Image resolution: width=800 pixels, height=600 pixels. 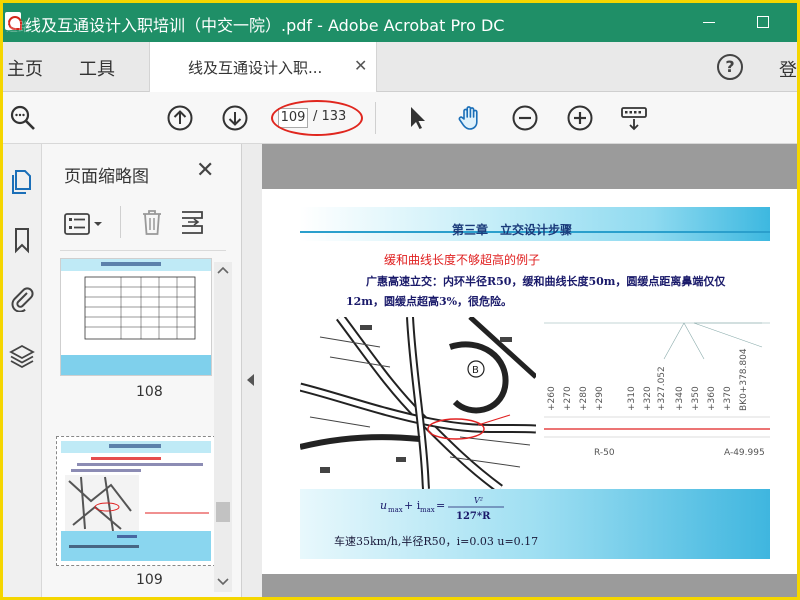 I want to click on thumbnail-page-number: 109, so click(x=149, y=580).